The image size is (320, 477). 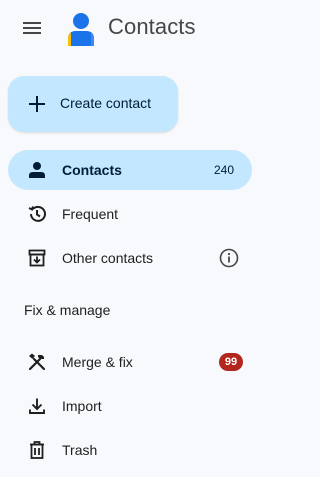 What do you see at coordinates (37, 170) in the screenshot?
I see `person-icon` at bounding box center [37, 170].